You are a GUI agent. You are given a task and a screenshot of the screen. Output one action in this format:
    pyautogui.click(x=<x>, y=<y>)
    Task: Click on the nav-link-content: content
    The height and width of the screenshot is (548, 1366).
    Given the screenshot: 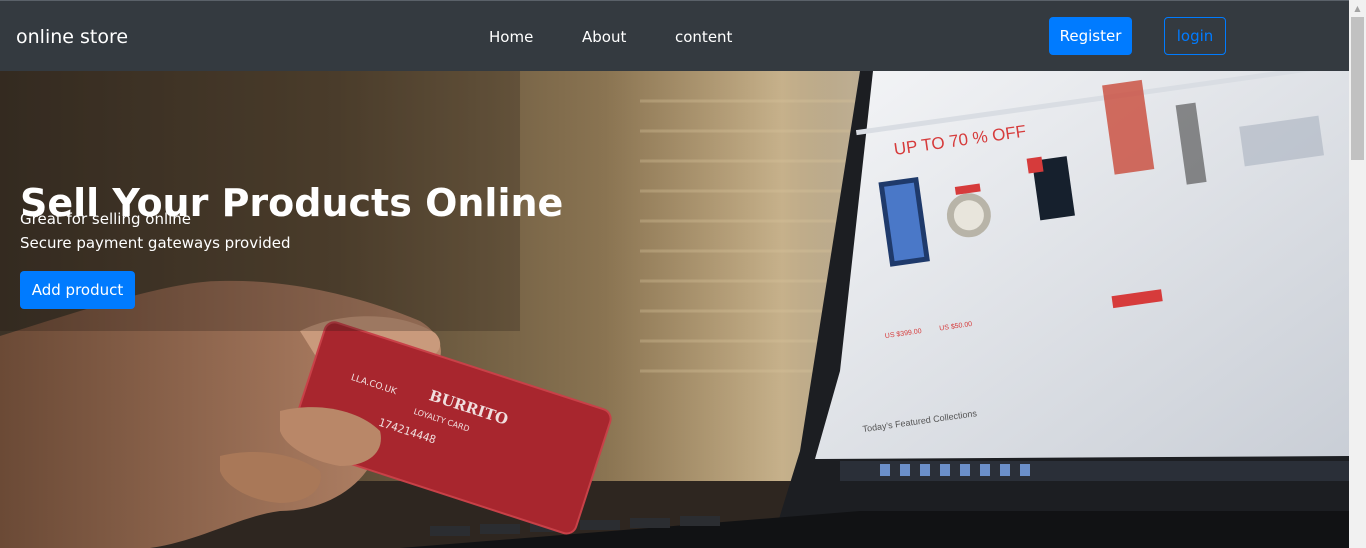 What is the action you would take?
    pyautogui.click(x=703, y=37)
    